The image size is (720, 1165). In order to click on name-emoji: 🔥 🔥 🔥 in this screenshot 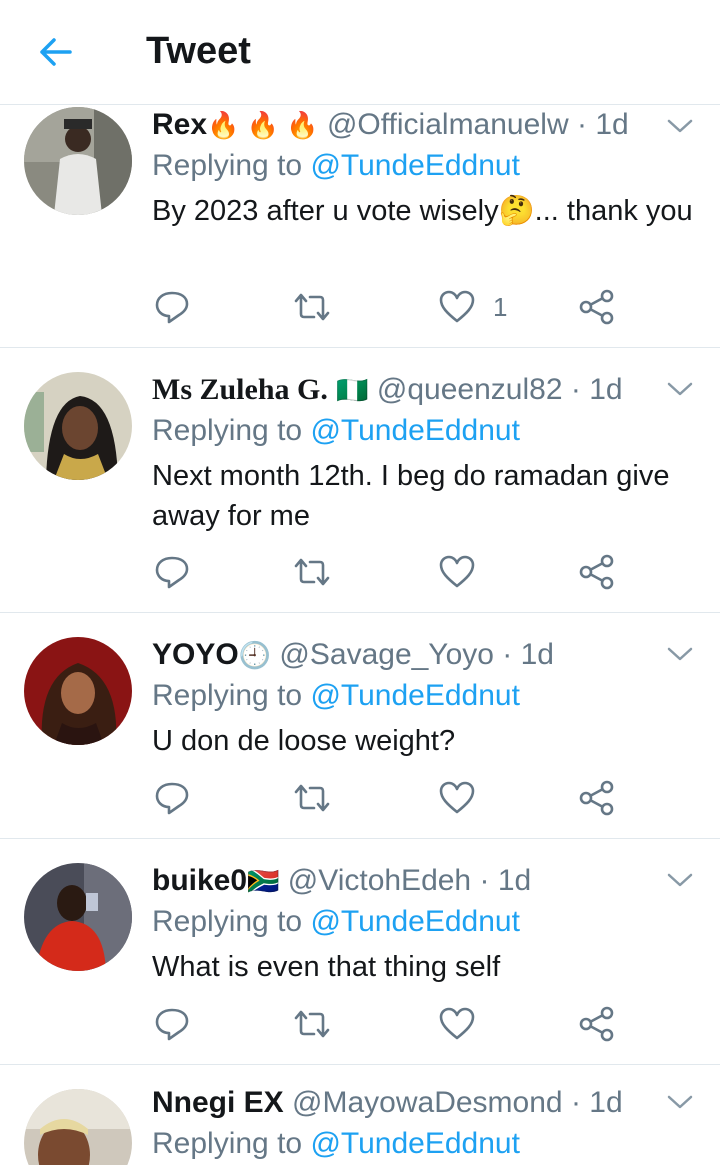, I will do `click(263, 125)`.